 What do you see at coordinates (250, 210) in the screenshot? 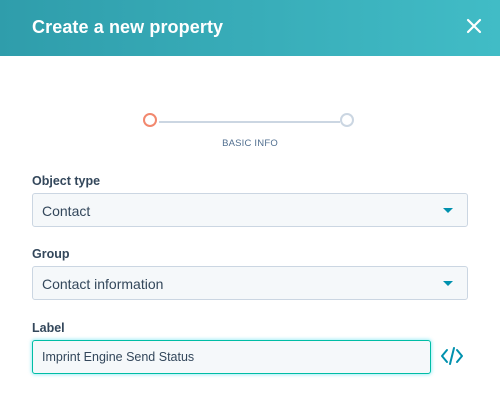
I see `object-type-select: Contact` at bounding box center [250, 210].